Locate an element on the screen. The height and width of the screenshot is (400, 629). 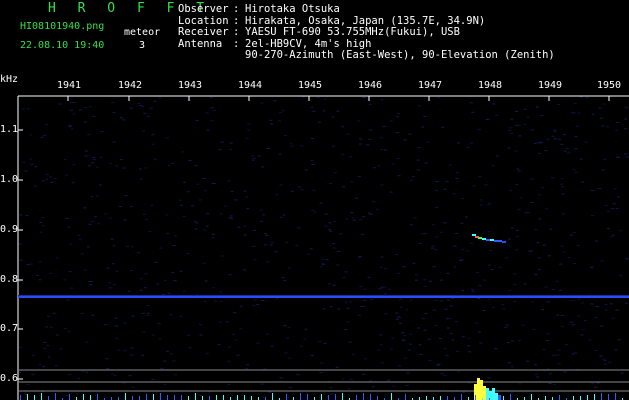
x-tick-label: 1948 is located at coordinates (490, 85).